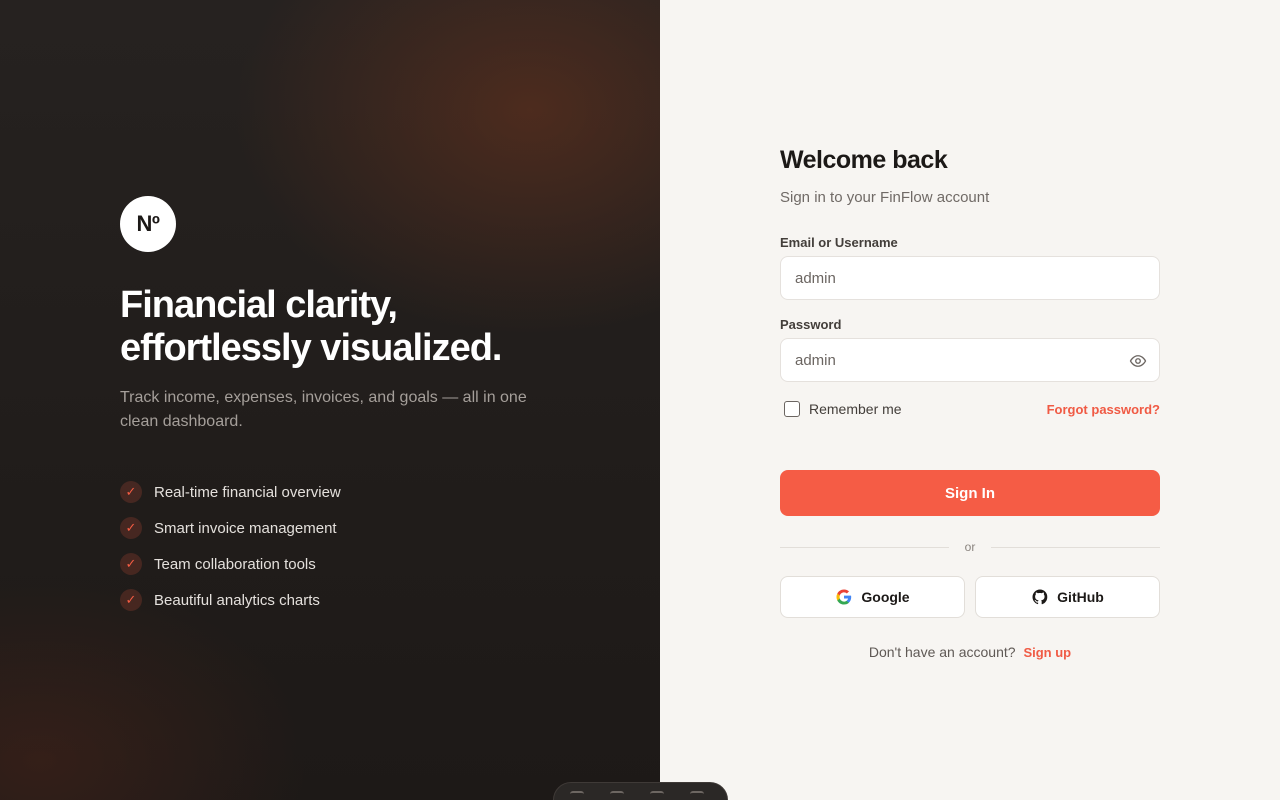  What do you see at coordinates (844, 597) in the screenshot?
I see `google-icon` at bounding box center [844, 597].